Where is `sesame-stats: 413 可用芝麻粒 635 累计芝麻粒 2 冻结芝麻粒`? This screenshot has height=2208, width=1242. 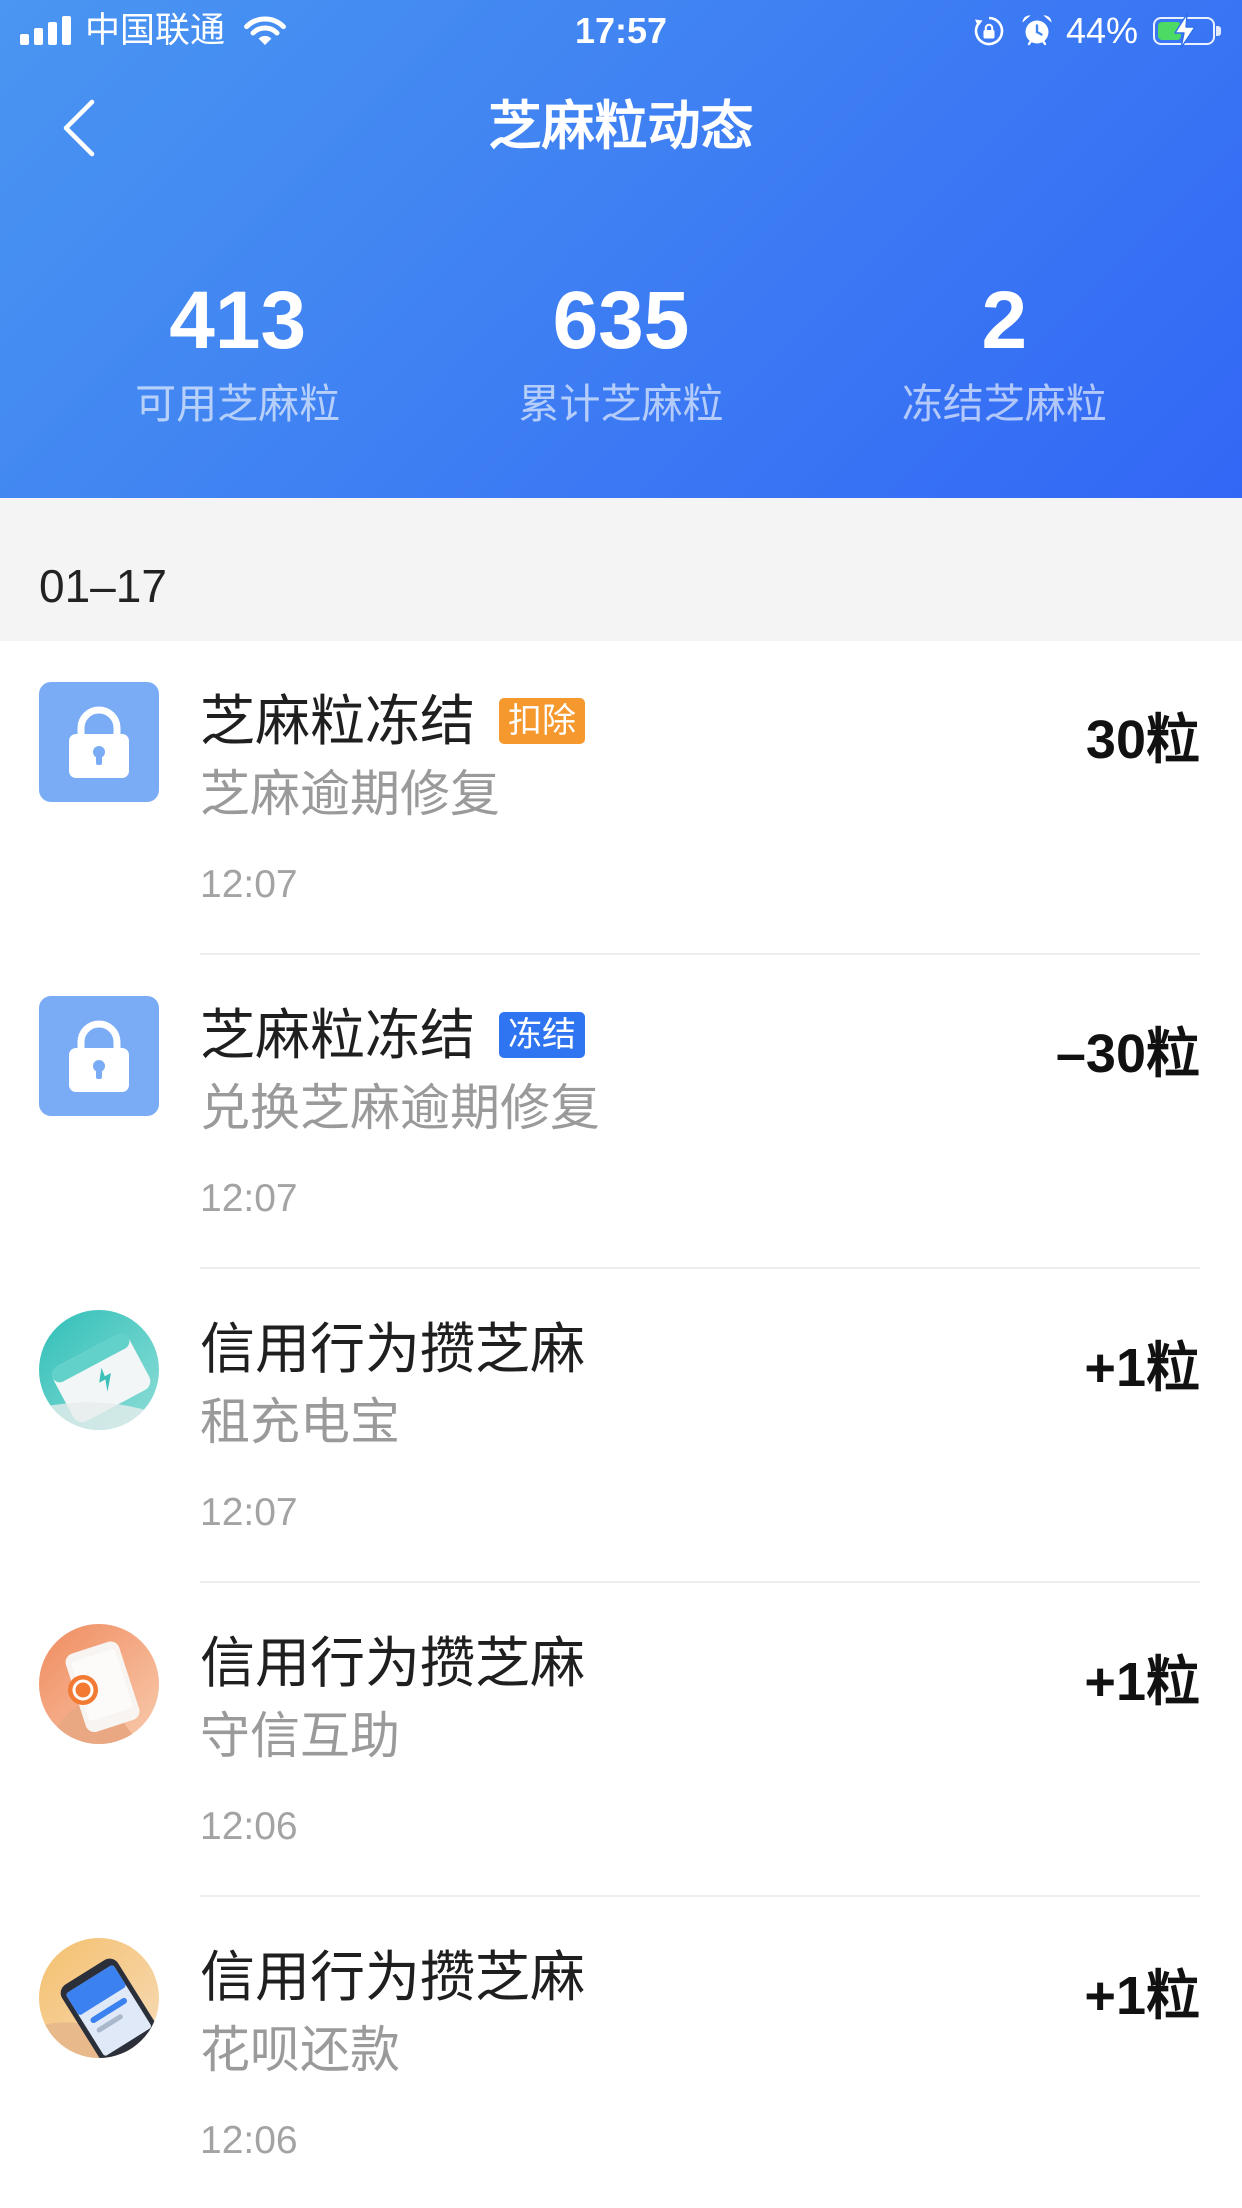 sesame-stats: 413 可用芝麻粒 635 累计芝麻粒 2 冻结芝麻粒 is located at coordinates (621, 350).